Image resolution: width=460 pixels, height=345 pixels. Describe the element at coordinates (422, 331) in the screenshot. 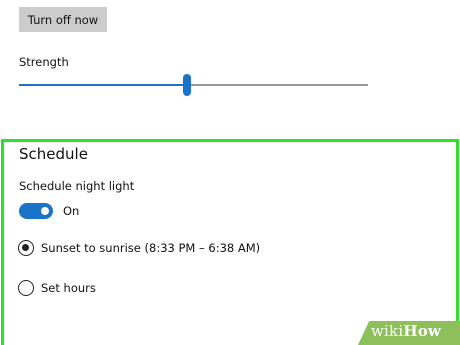

I see `watermark-how: How` at that location.